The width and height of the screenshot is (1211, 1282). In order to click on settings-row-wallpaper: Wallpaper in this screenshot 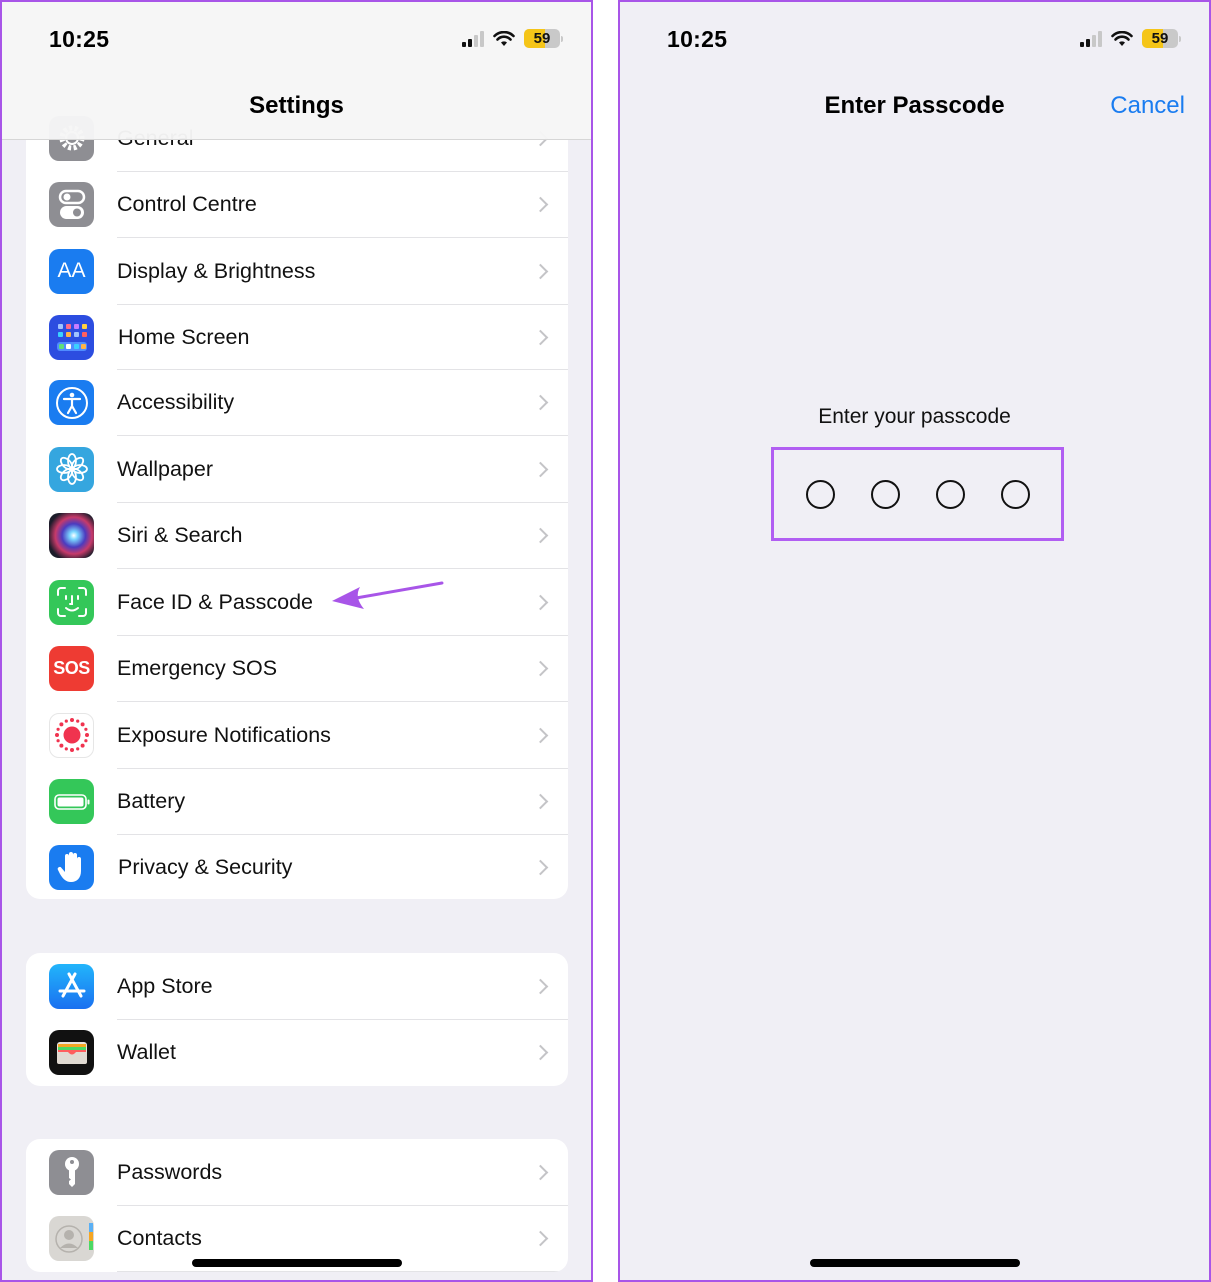, I will do `click(297, 469)`.